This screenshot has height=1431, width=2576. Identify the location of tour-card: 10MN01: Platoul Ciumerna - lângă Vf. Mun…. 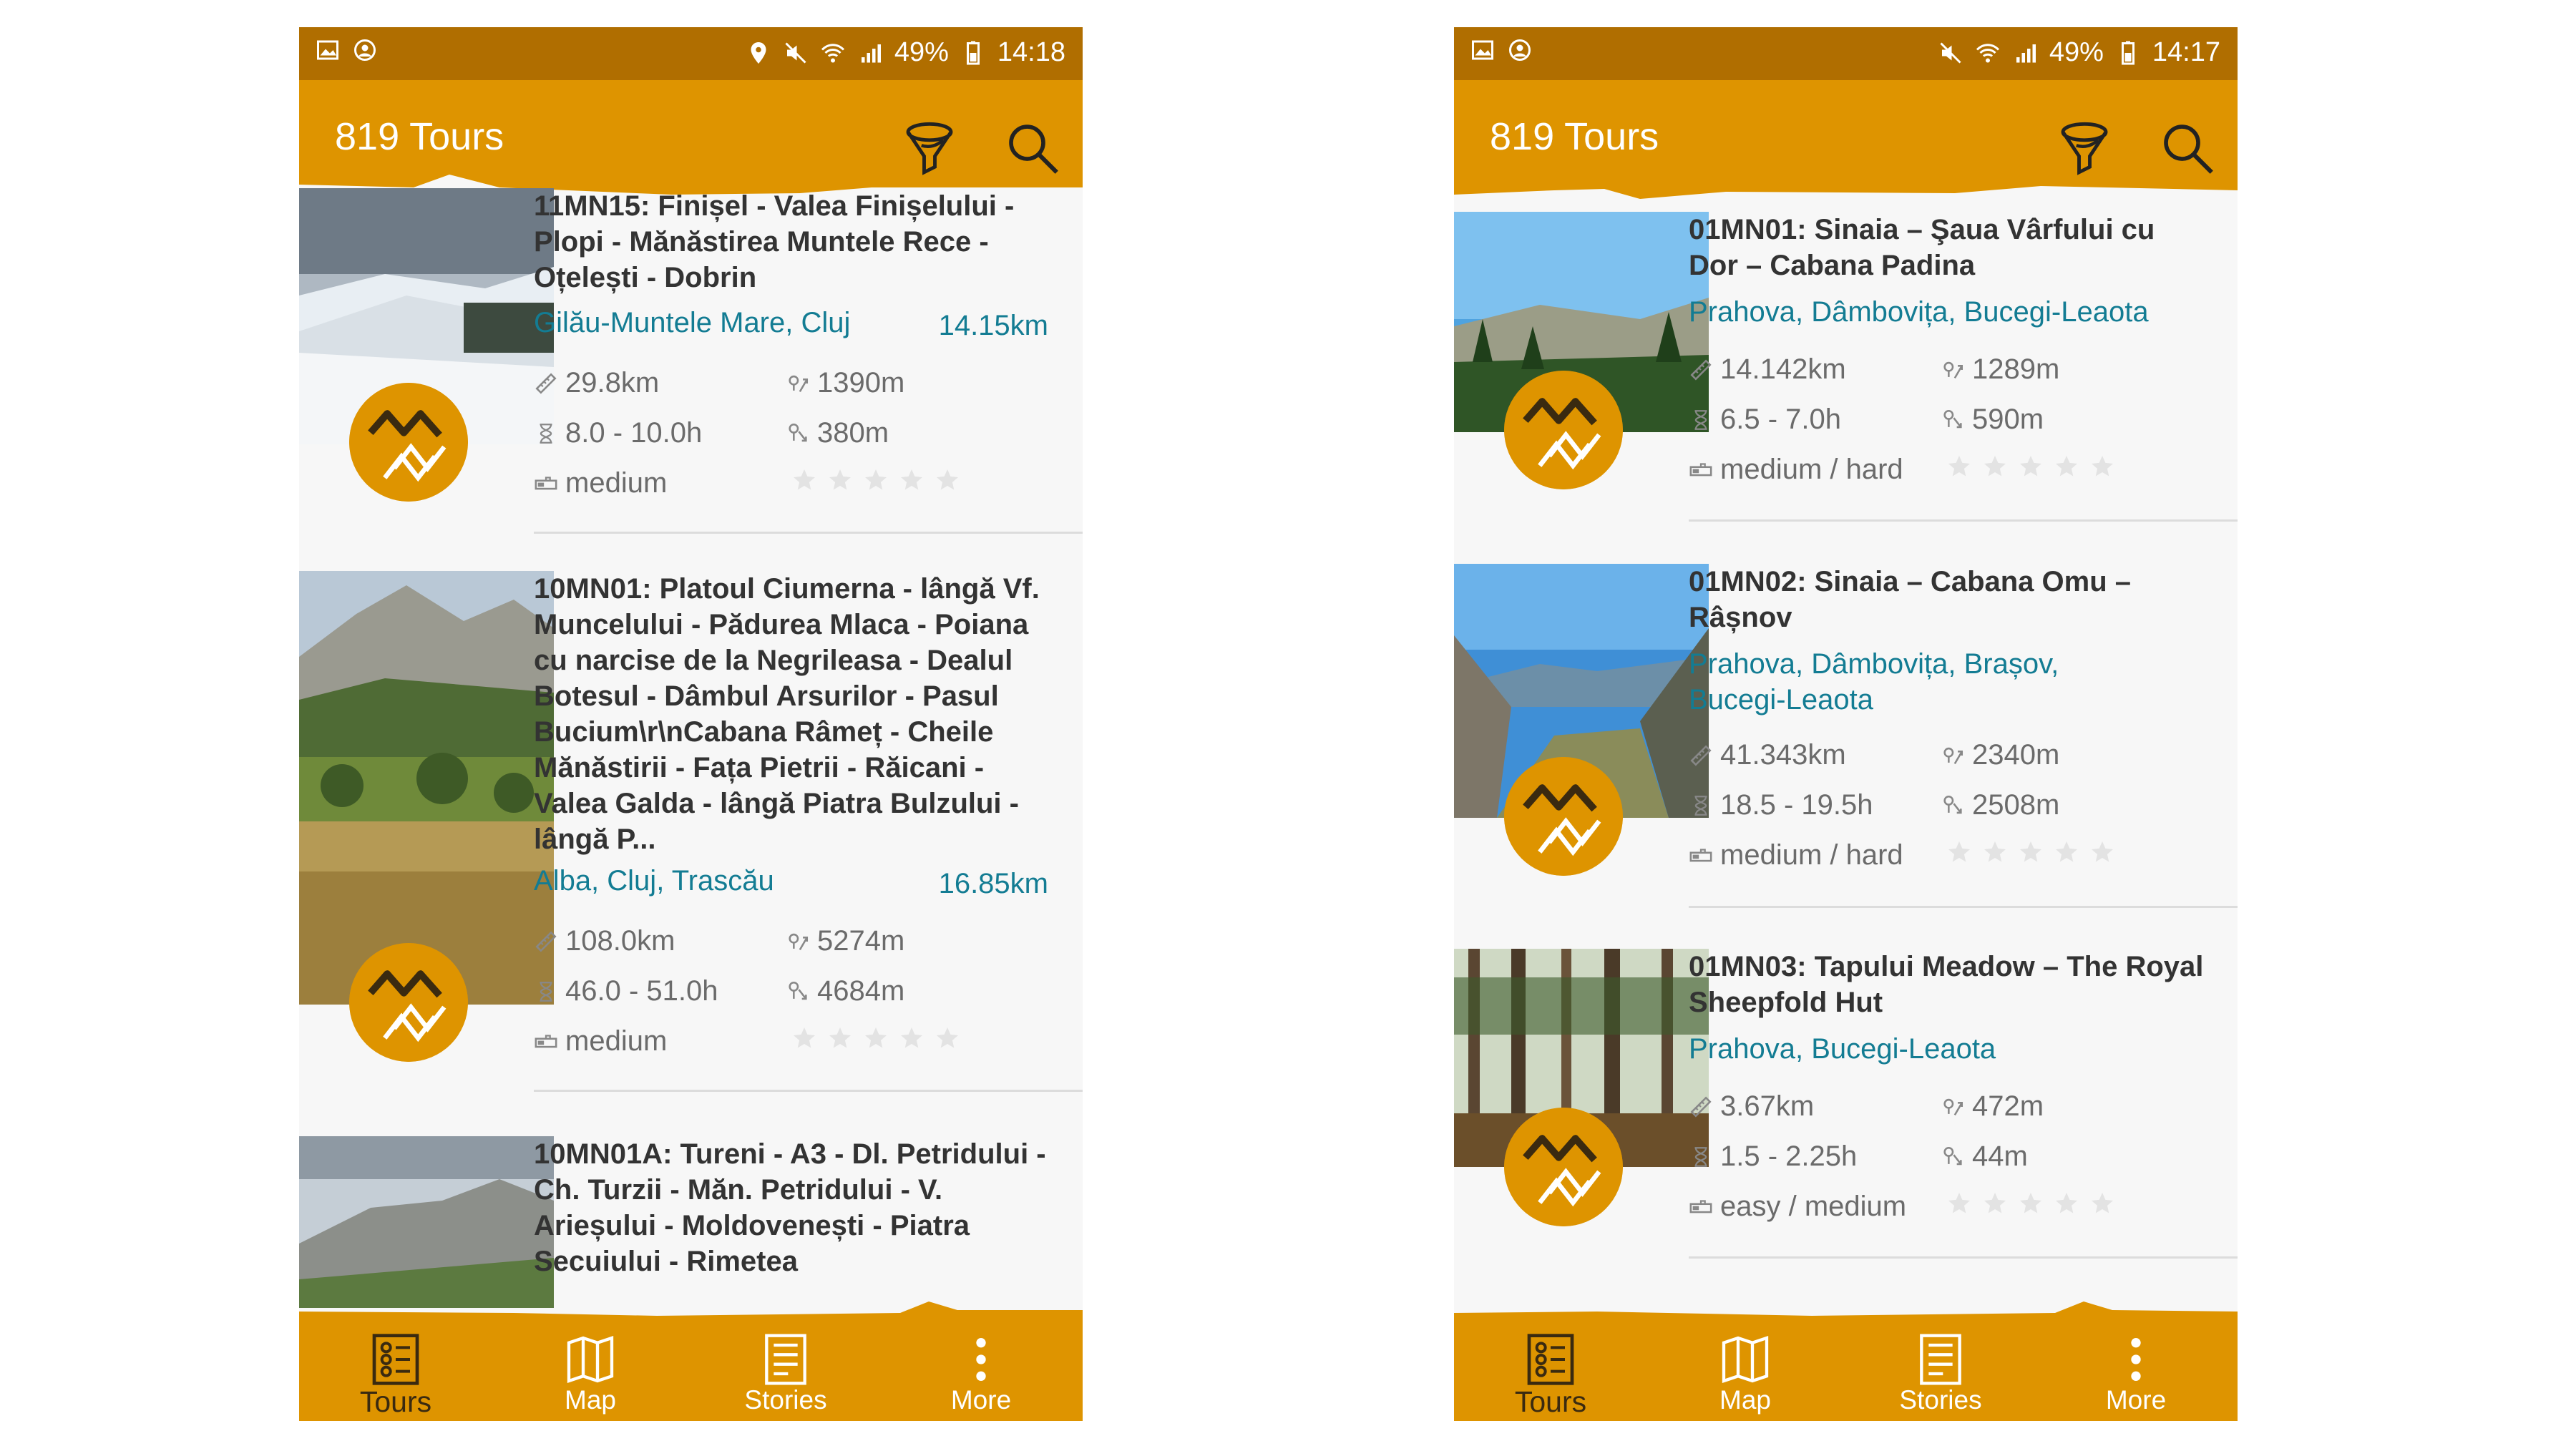
(691, 847).